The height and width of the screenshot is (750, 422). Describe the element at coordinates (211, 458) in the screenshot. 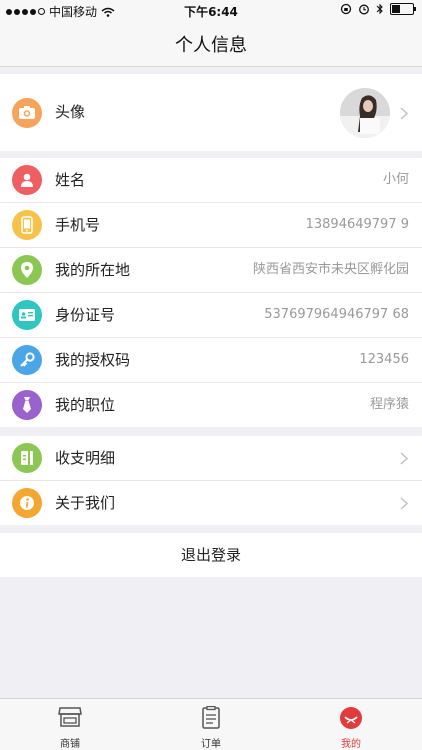

I see `income-expense-row: 收支明细` at that location.